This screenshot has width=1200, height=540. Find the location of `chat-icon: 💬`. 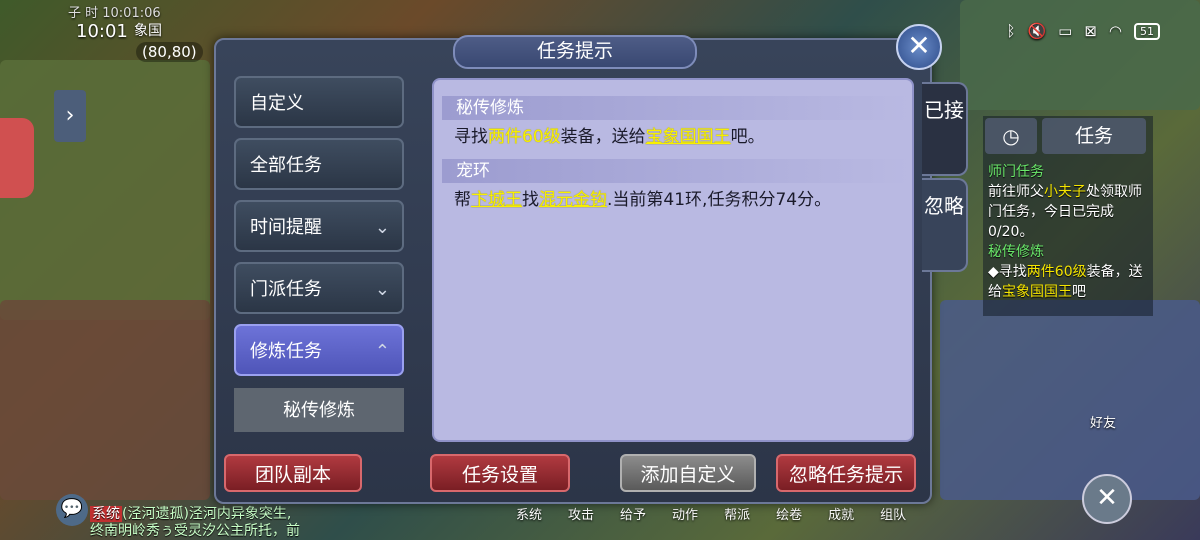

chat-icon: 💬 is located at coordinates (72, 510).